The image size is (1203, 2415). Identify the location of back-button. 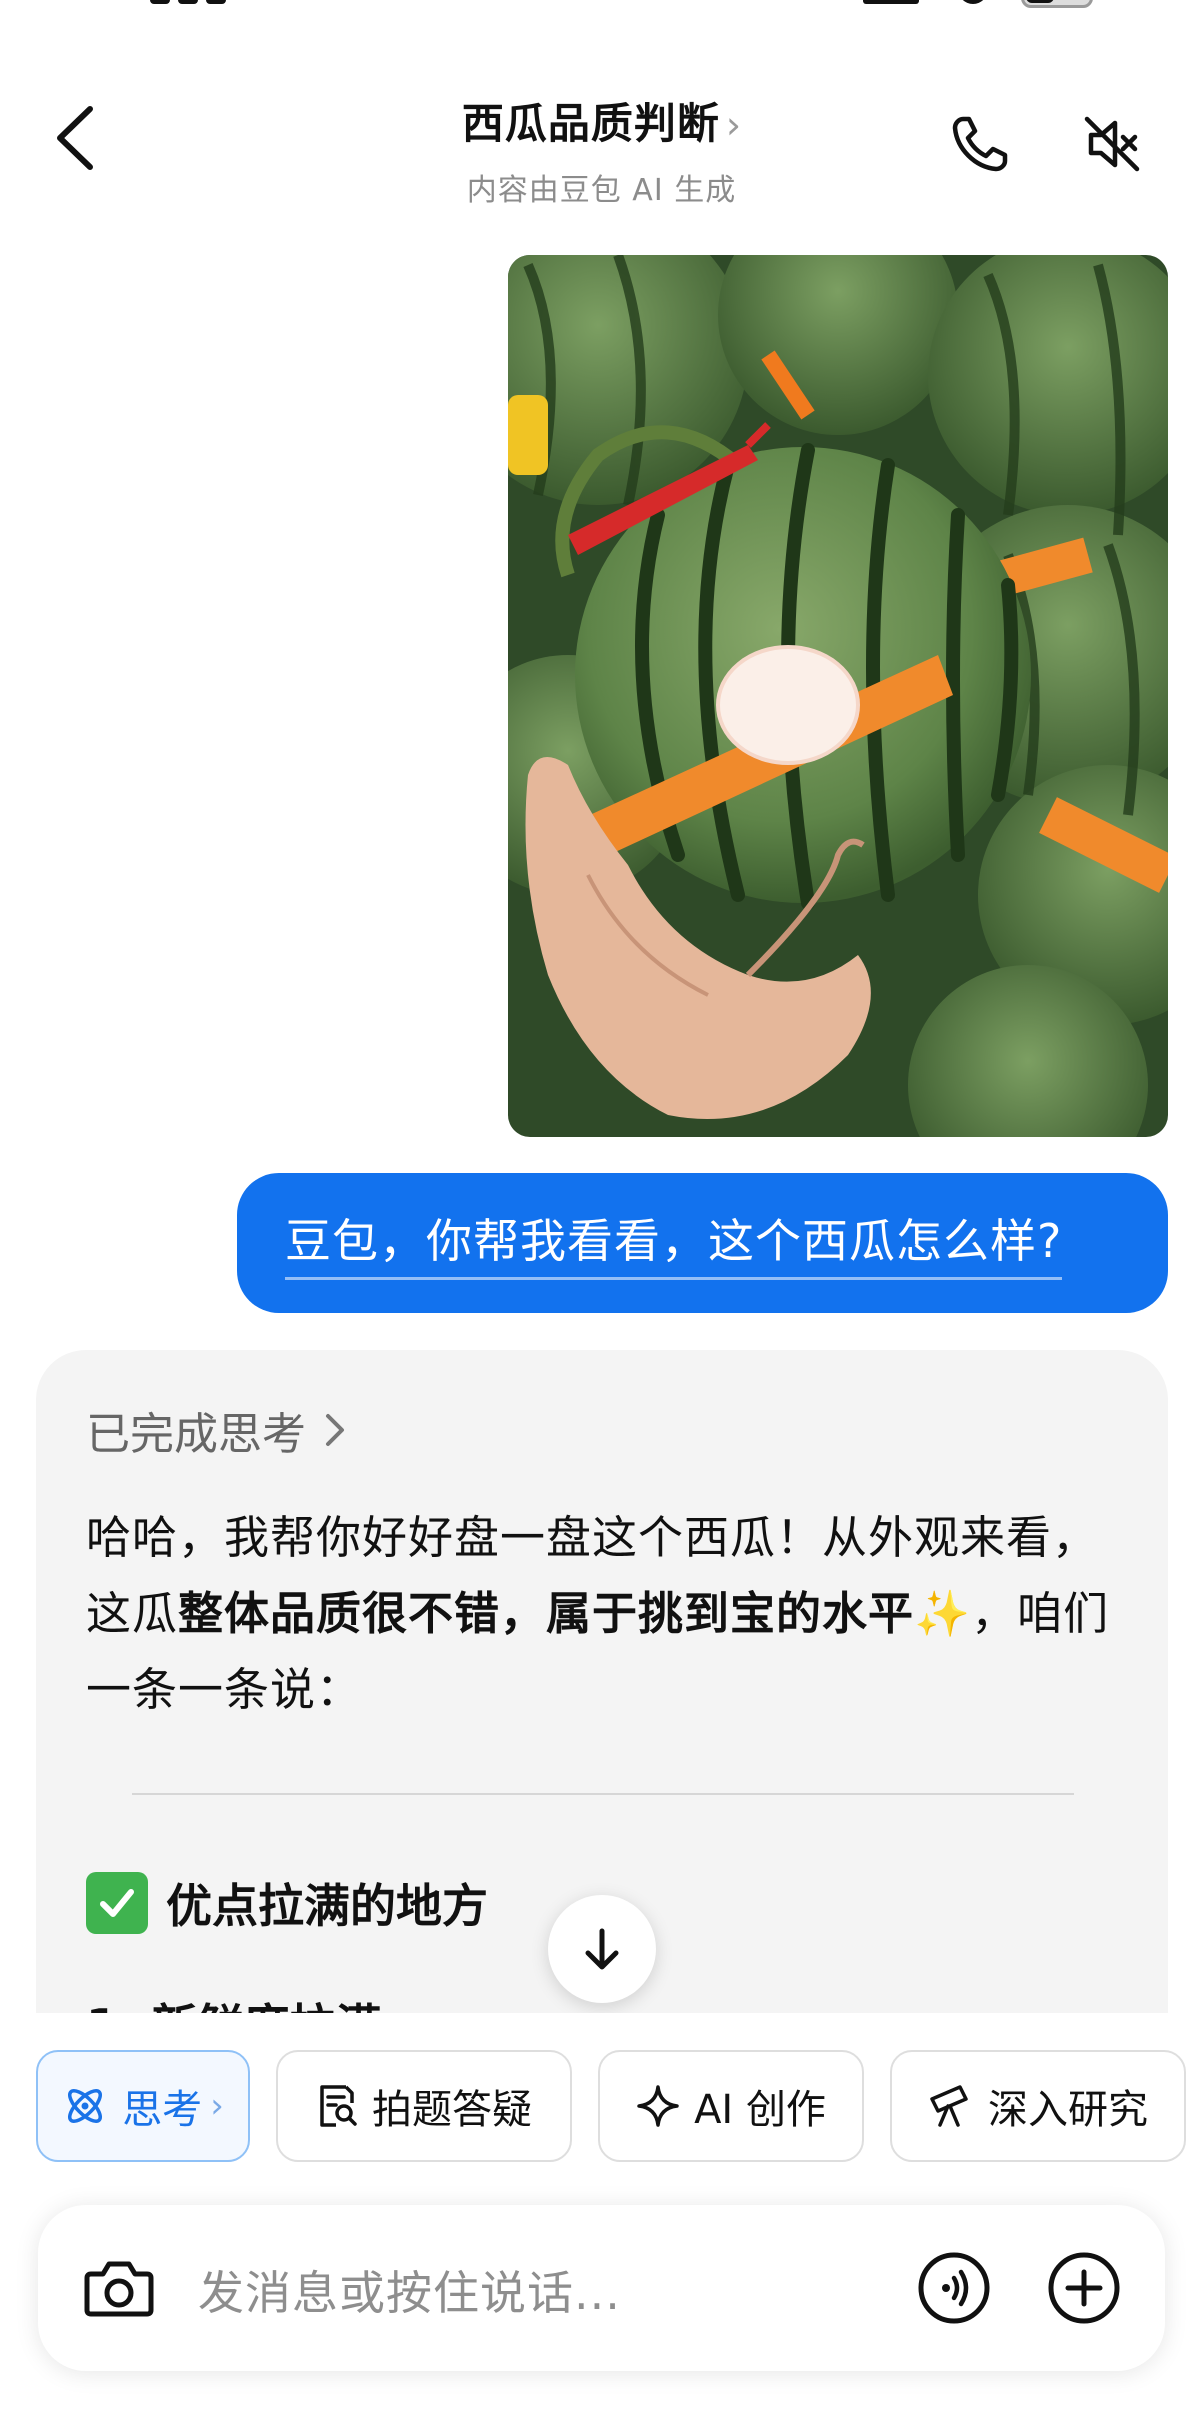
(74, 138).